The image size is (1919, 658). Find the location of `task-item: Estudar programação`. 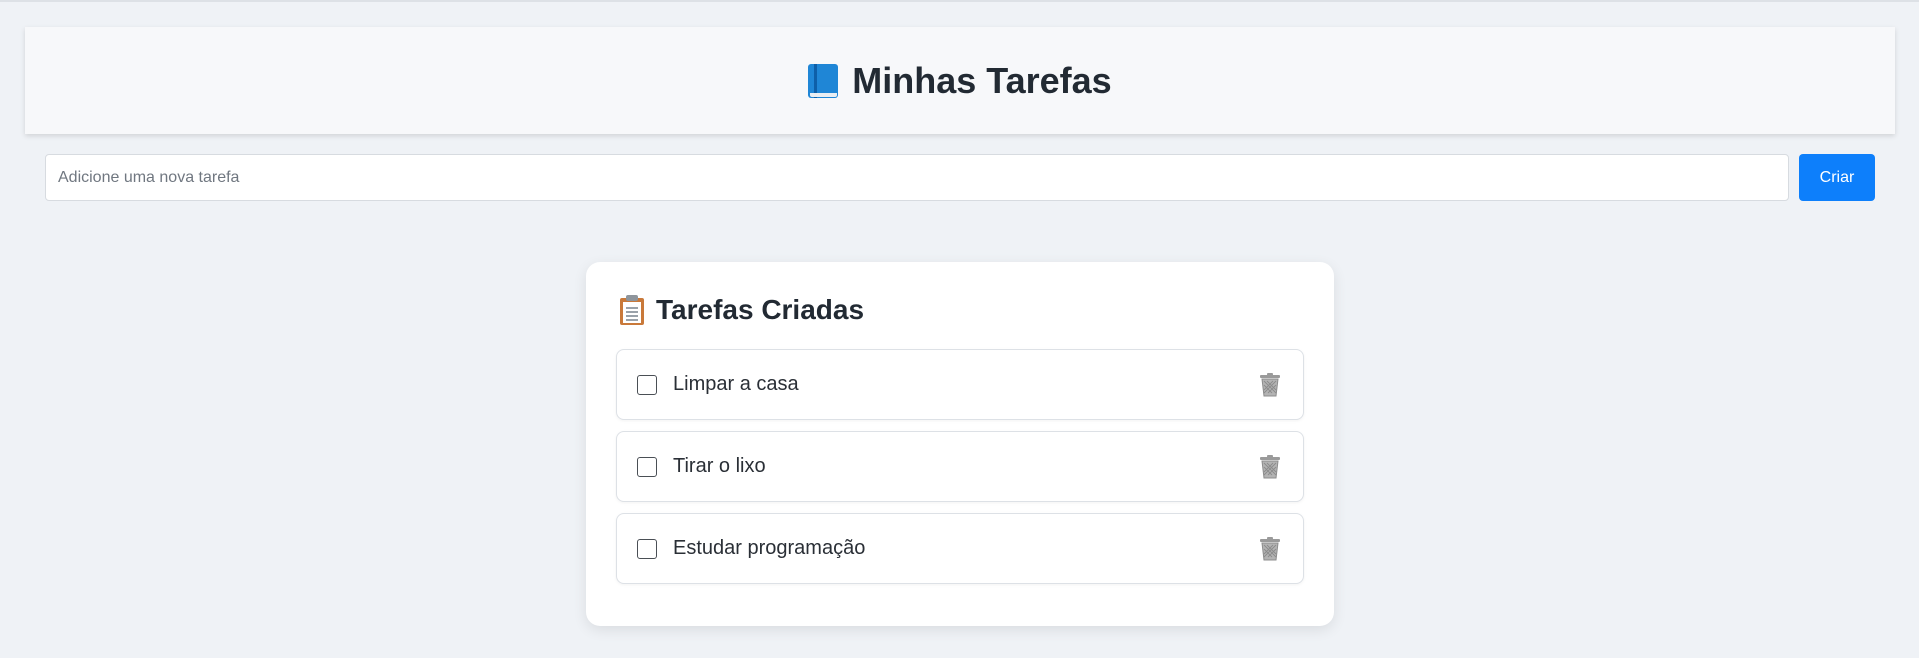

task-item: Estudar programação is located at coordinates (960, 548).